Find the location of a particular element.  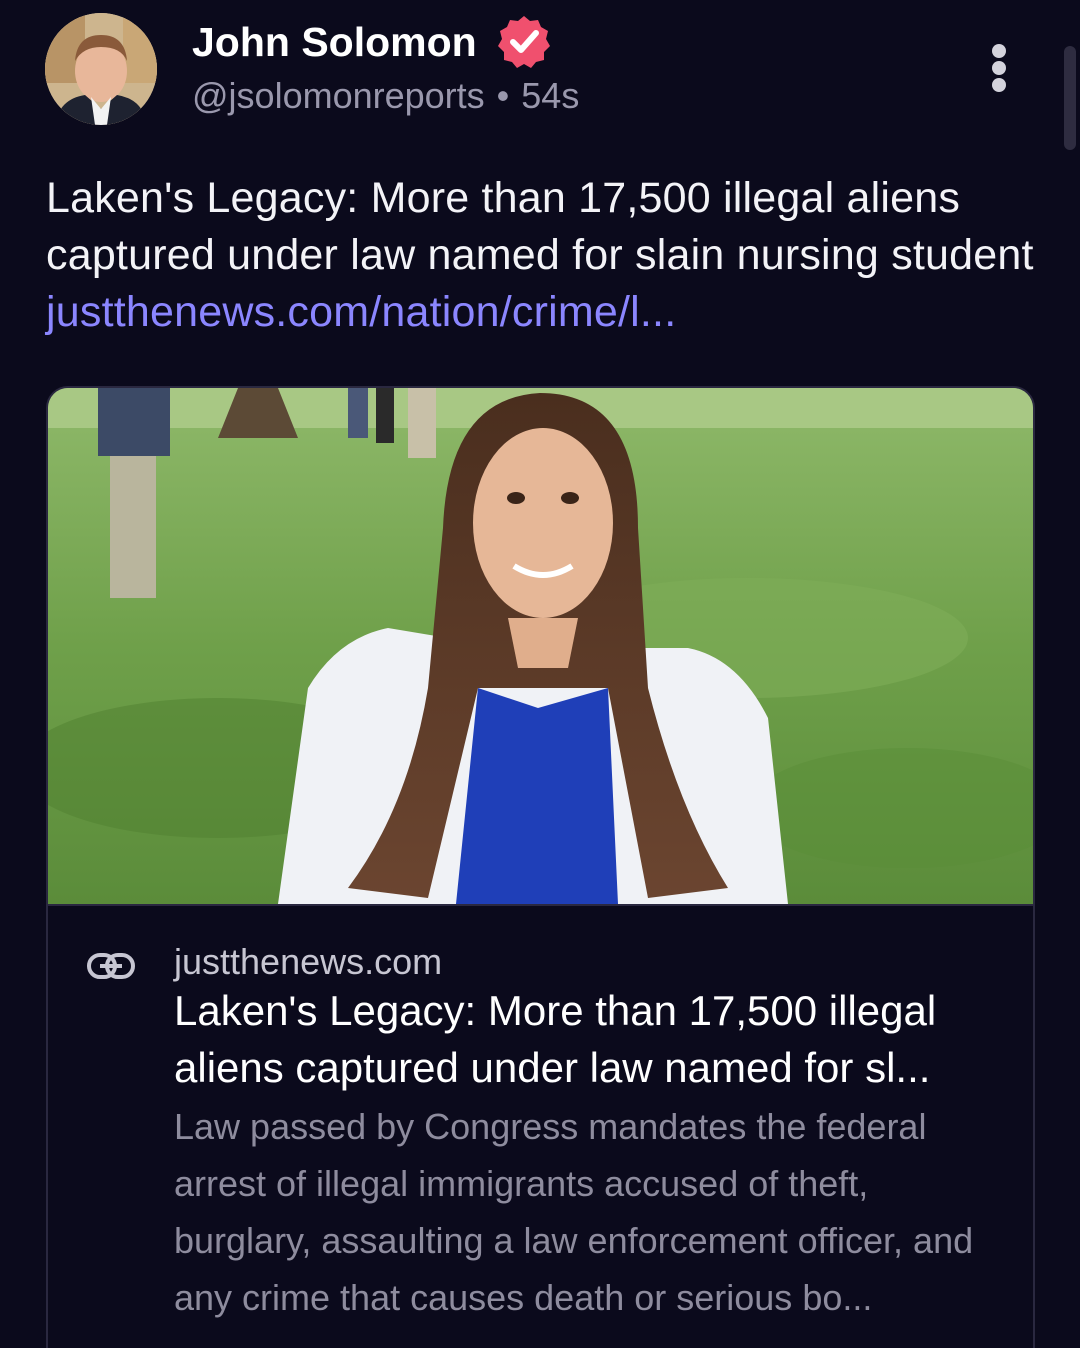

link-icon is located at coordinates (111, 966).